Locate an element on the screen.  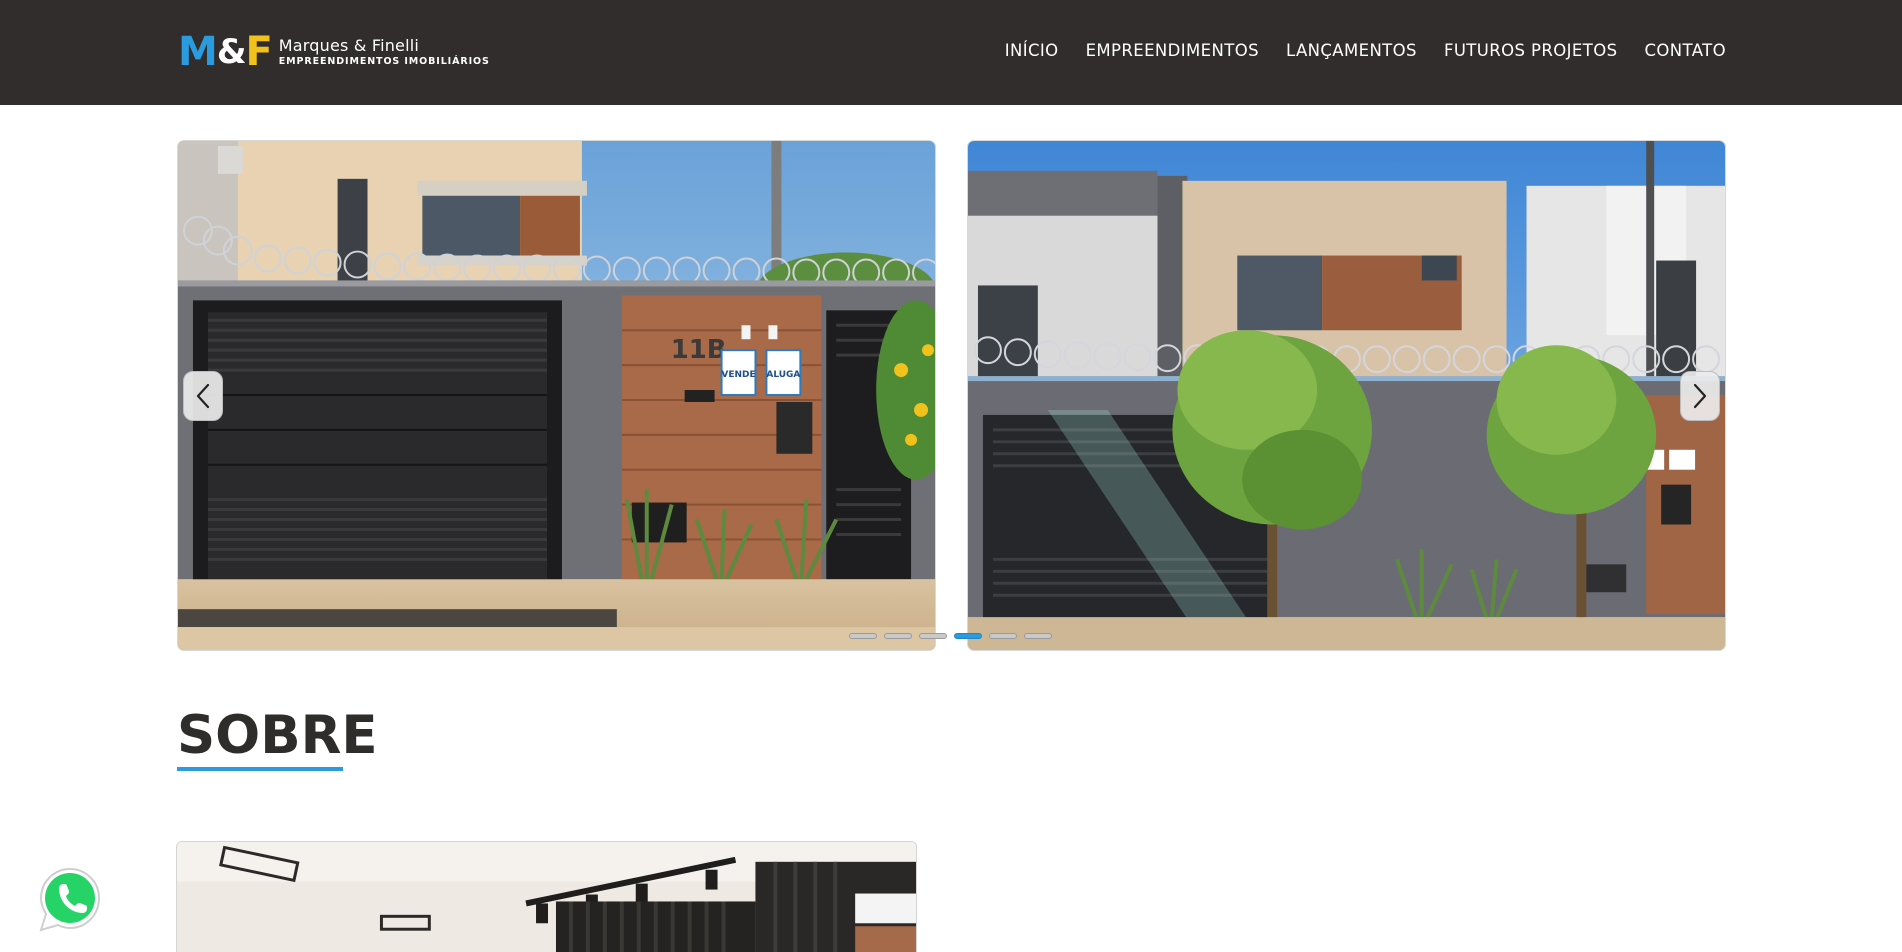
svg-text: ALUGA is located at coordinates (783, 375).